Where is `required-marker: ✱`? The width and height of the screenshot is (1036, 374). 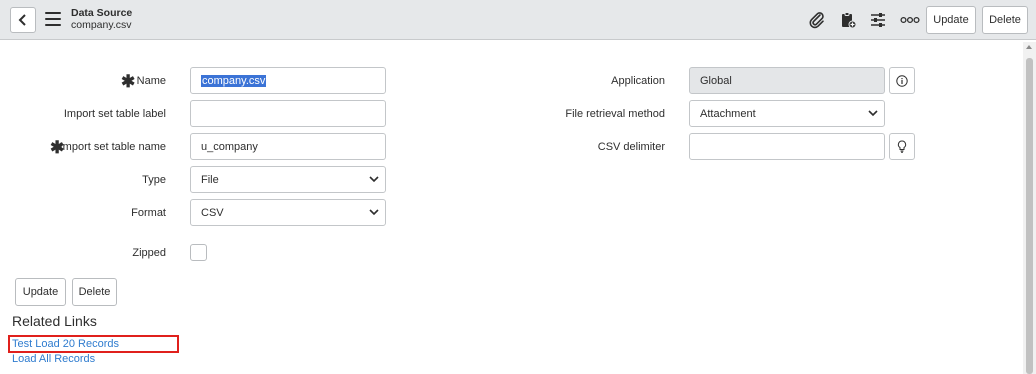 required-marker: ✱ is located at coordinates (128, 81).